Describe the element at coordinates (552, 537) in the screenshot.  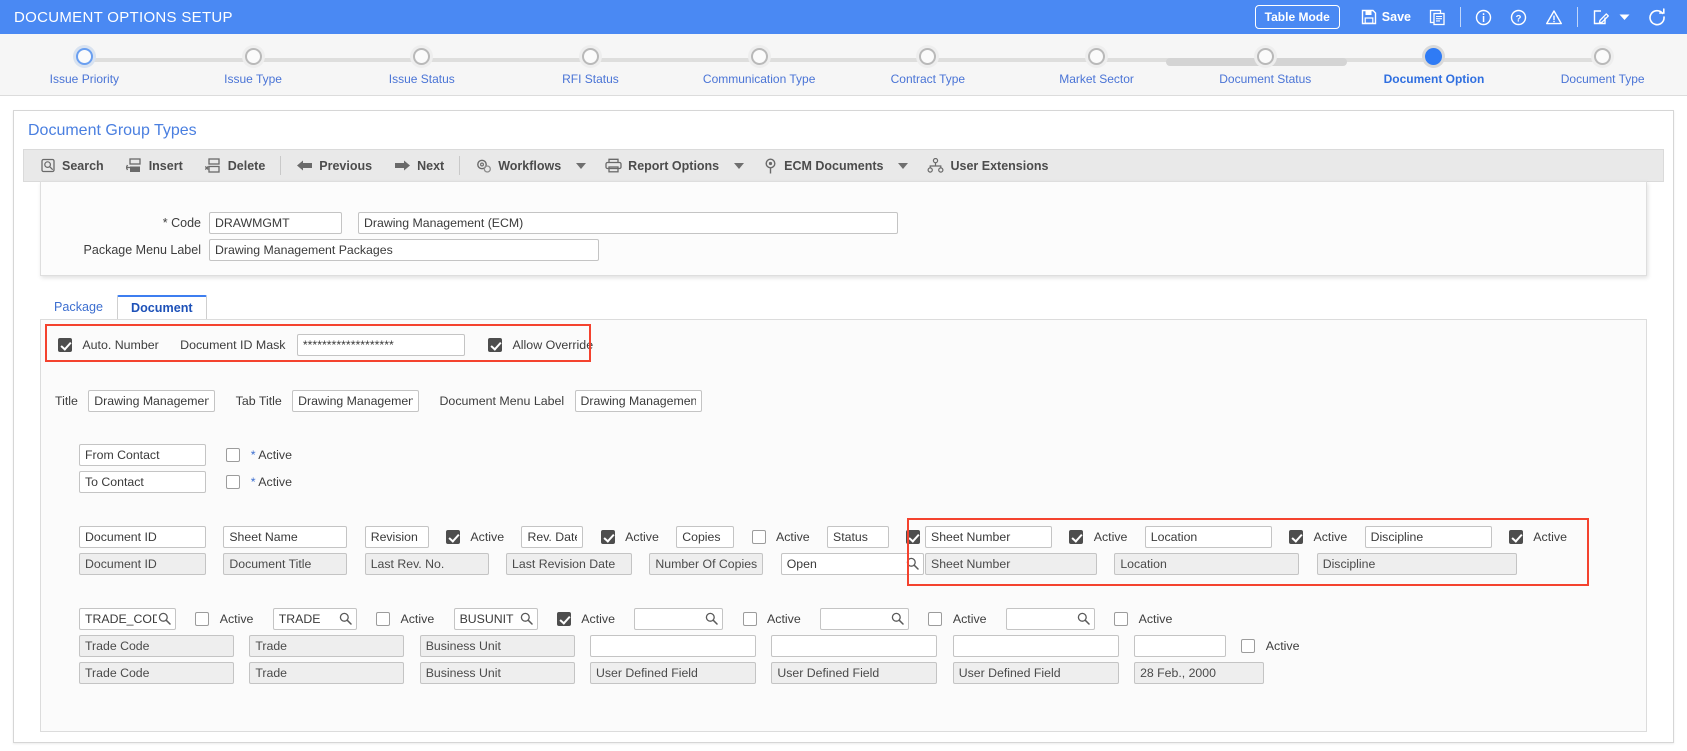
I see `doc-field-rev-date` at that location.